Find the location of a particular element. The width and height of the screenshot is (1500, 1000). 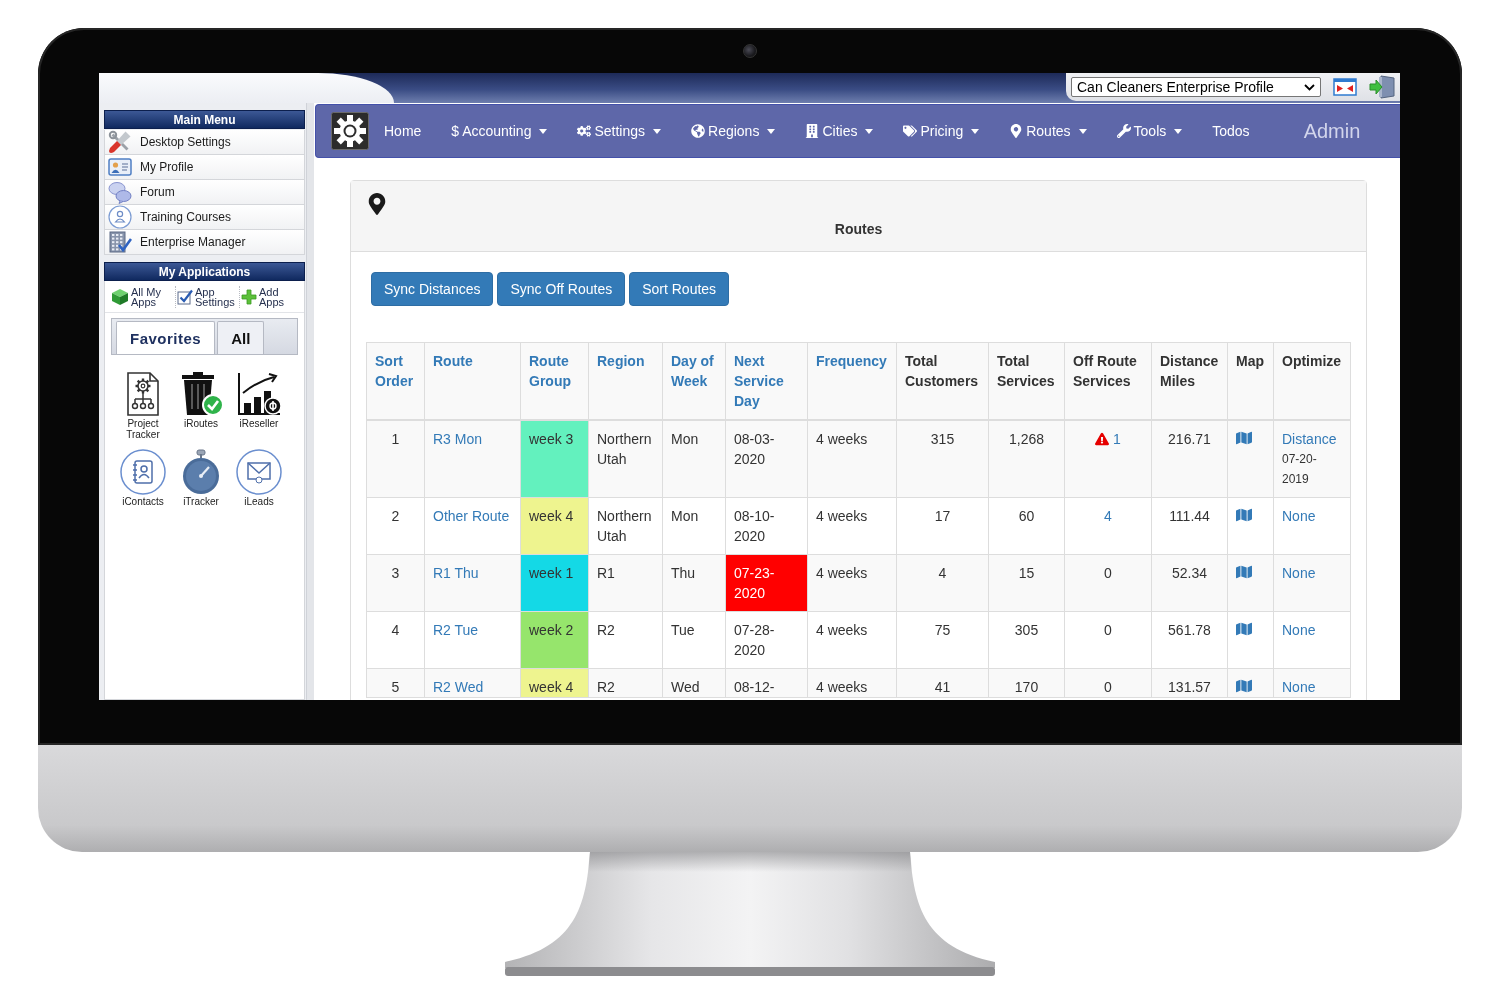

app-action-link: Add Apps is located at coordinates (271, 296).